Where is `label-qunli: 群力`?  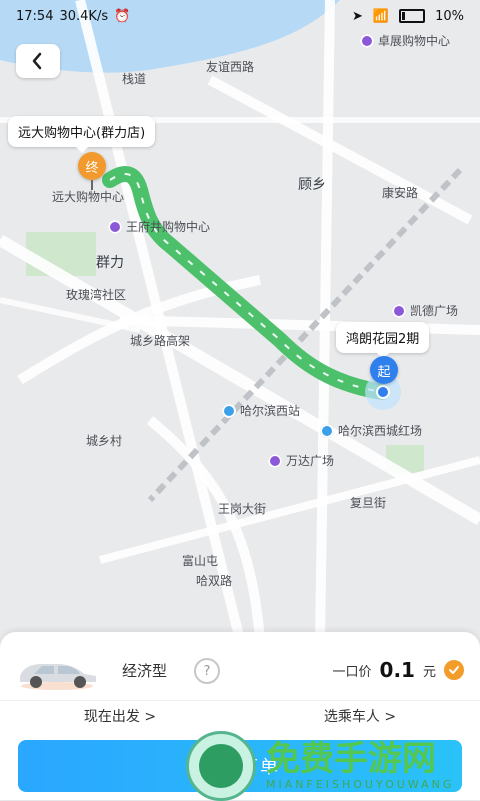 label-qunli: 群力 is located at coordinates (110, 263).